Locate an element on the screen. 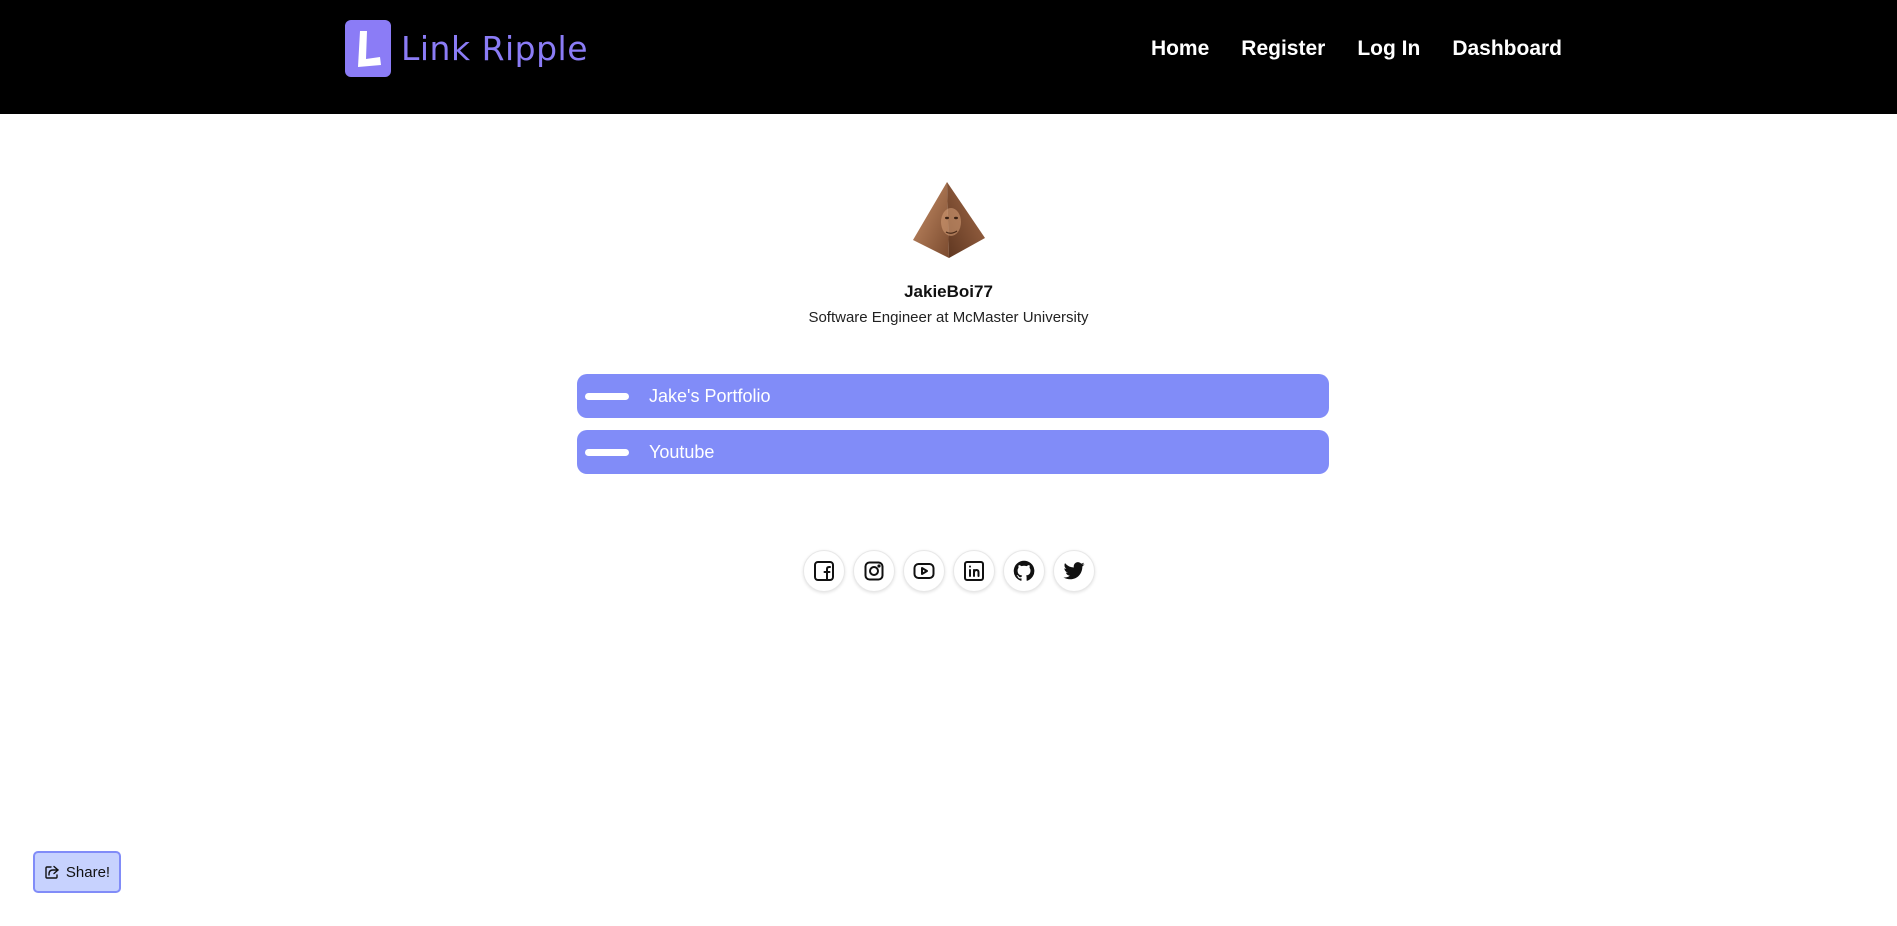 The image size is (1897, 926). letter-l-logo-icon is located at coordinates (368, 48).